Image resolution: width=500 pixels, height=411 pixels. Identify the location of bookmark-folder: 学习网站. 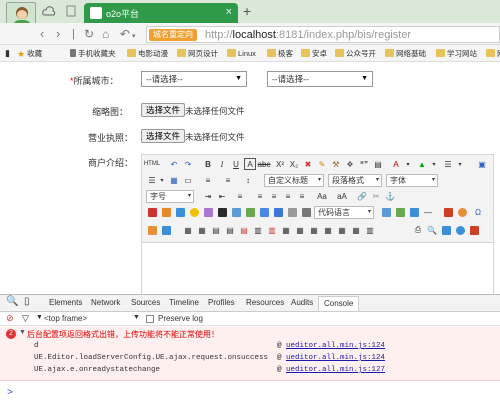
(456, 53).